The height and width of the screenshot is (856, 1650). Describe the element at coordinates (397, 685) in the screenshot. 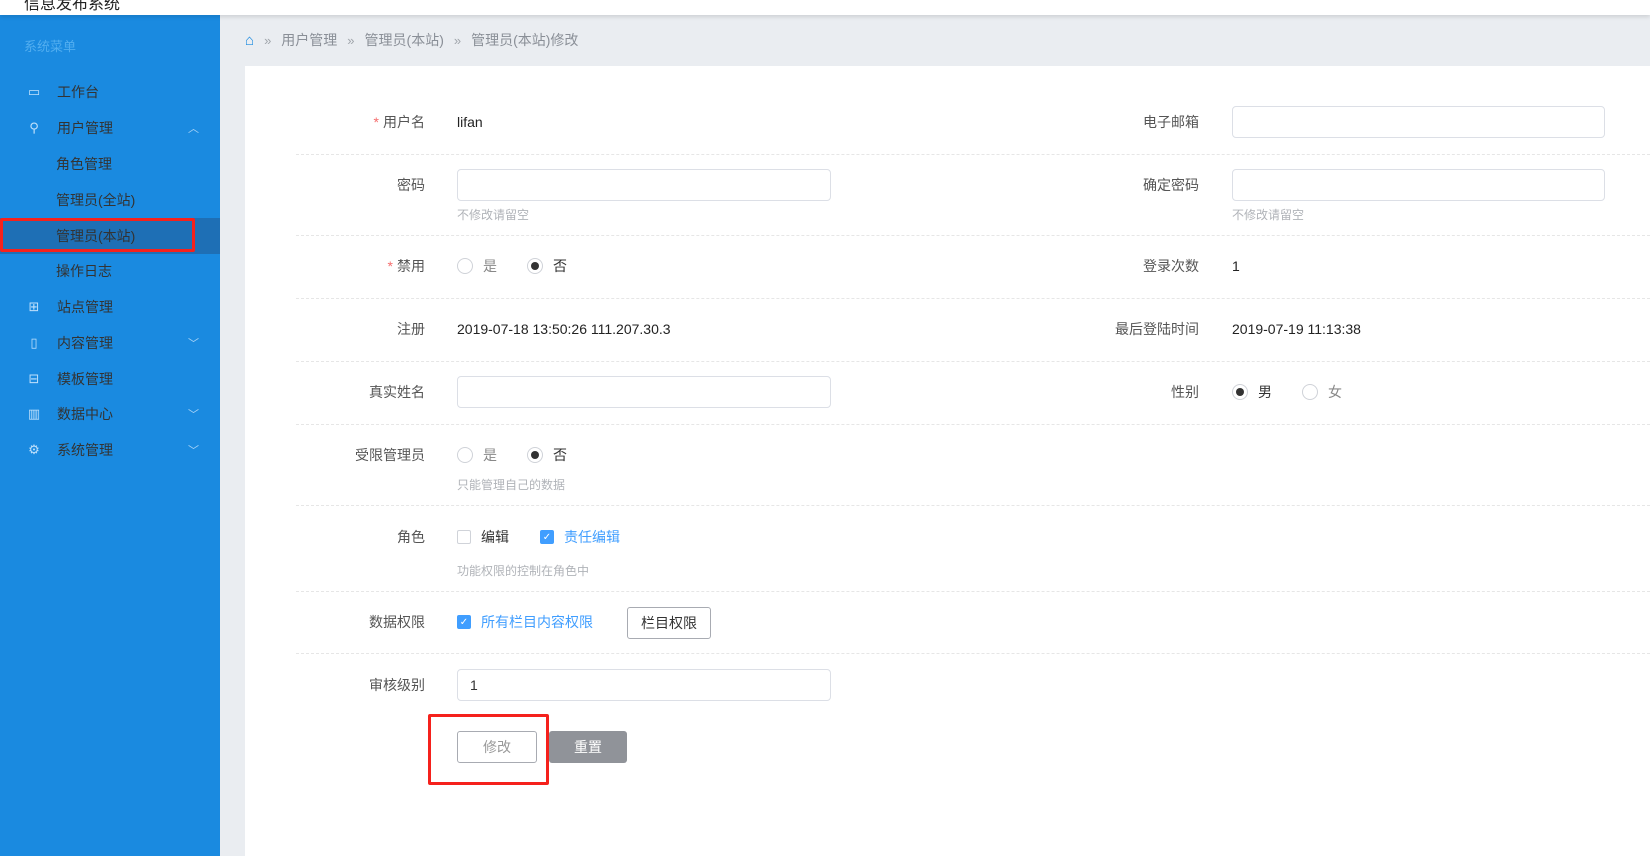

I see `review-level-label: 审核级别` at that location.